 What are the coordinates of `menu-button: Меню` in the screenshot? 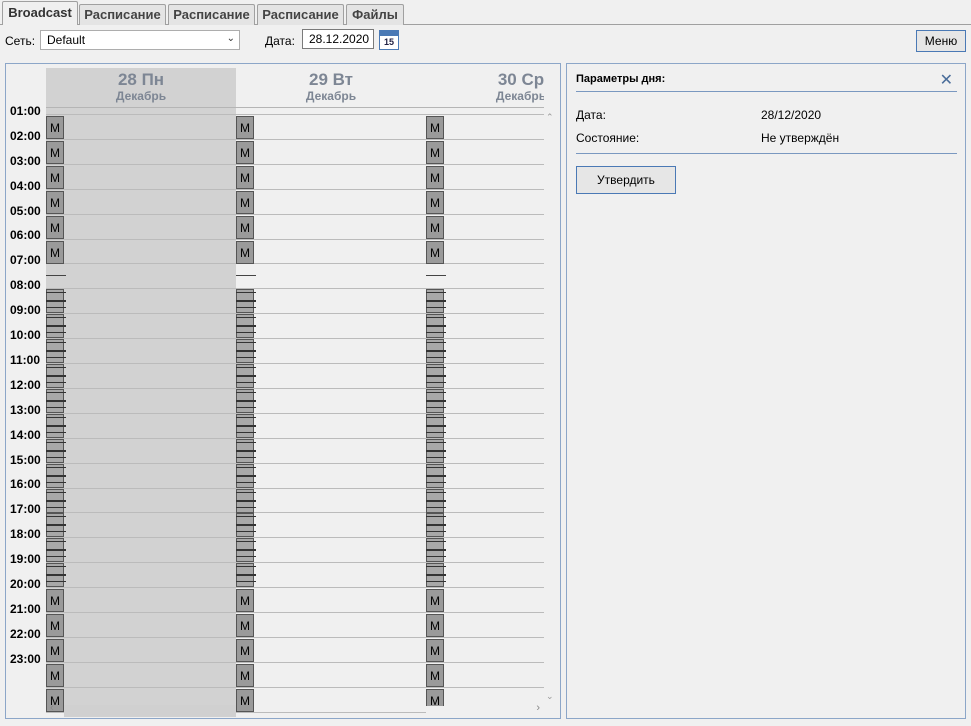 It's located at (941, 41).